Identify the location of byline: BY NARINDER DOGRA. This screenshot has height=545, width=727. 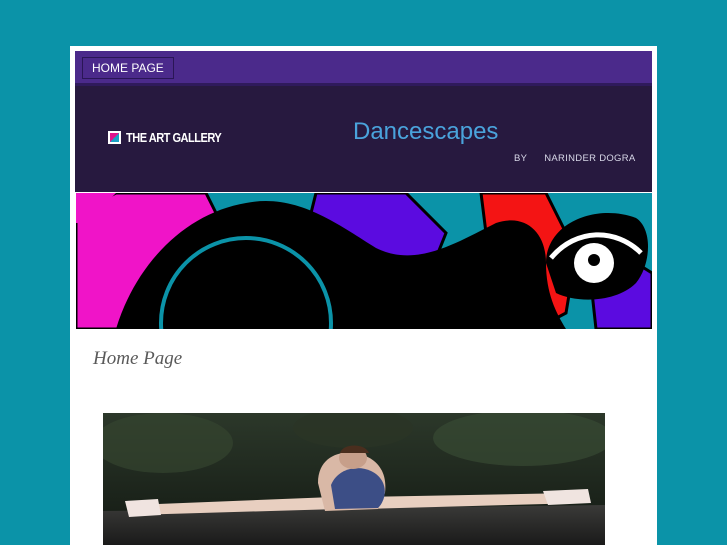
(575, 158).